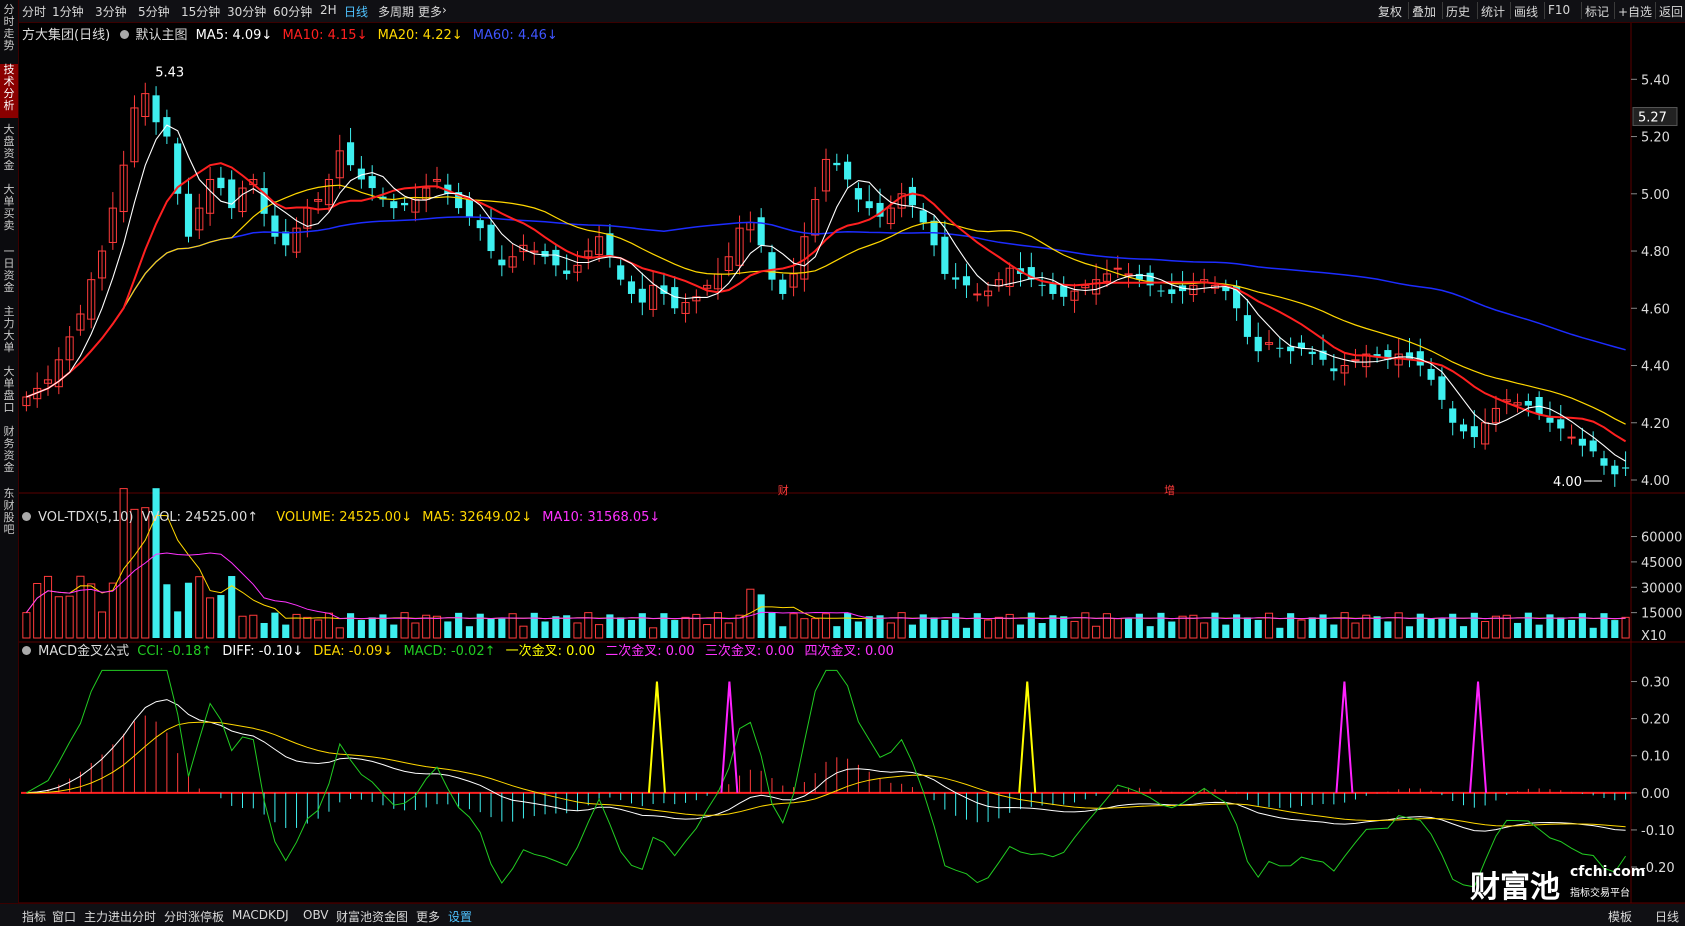 Image resolution: width=1685 pixels, height=926 pixels. Describe the element at coordinates (278, 915) in the screenshot. I see `bottom-tab-5: KDJ` at that location.